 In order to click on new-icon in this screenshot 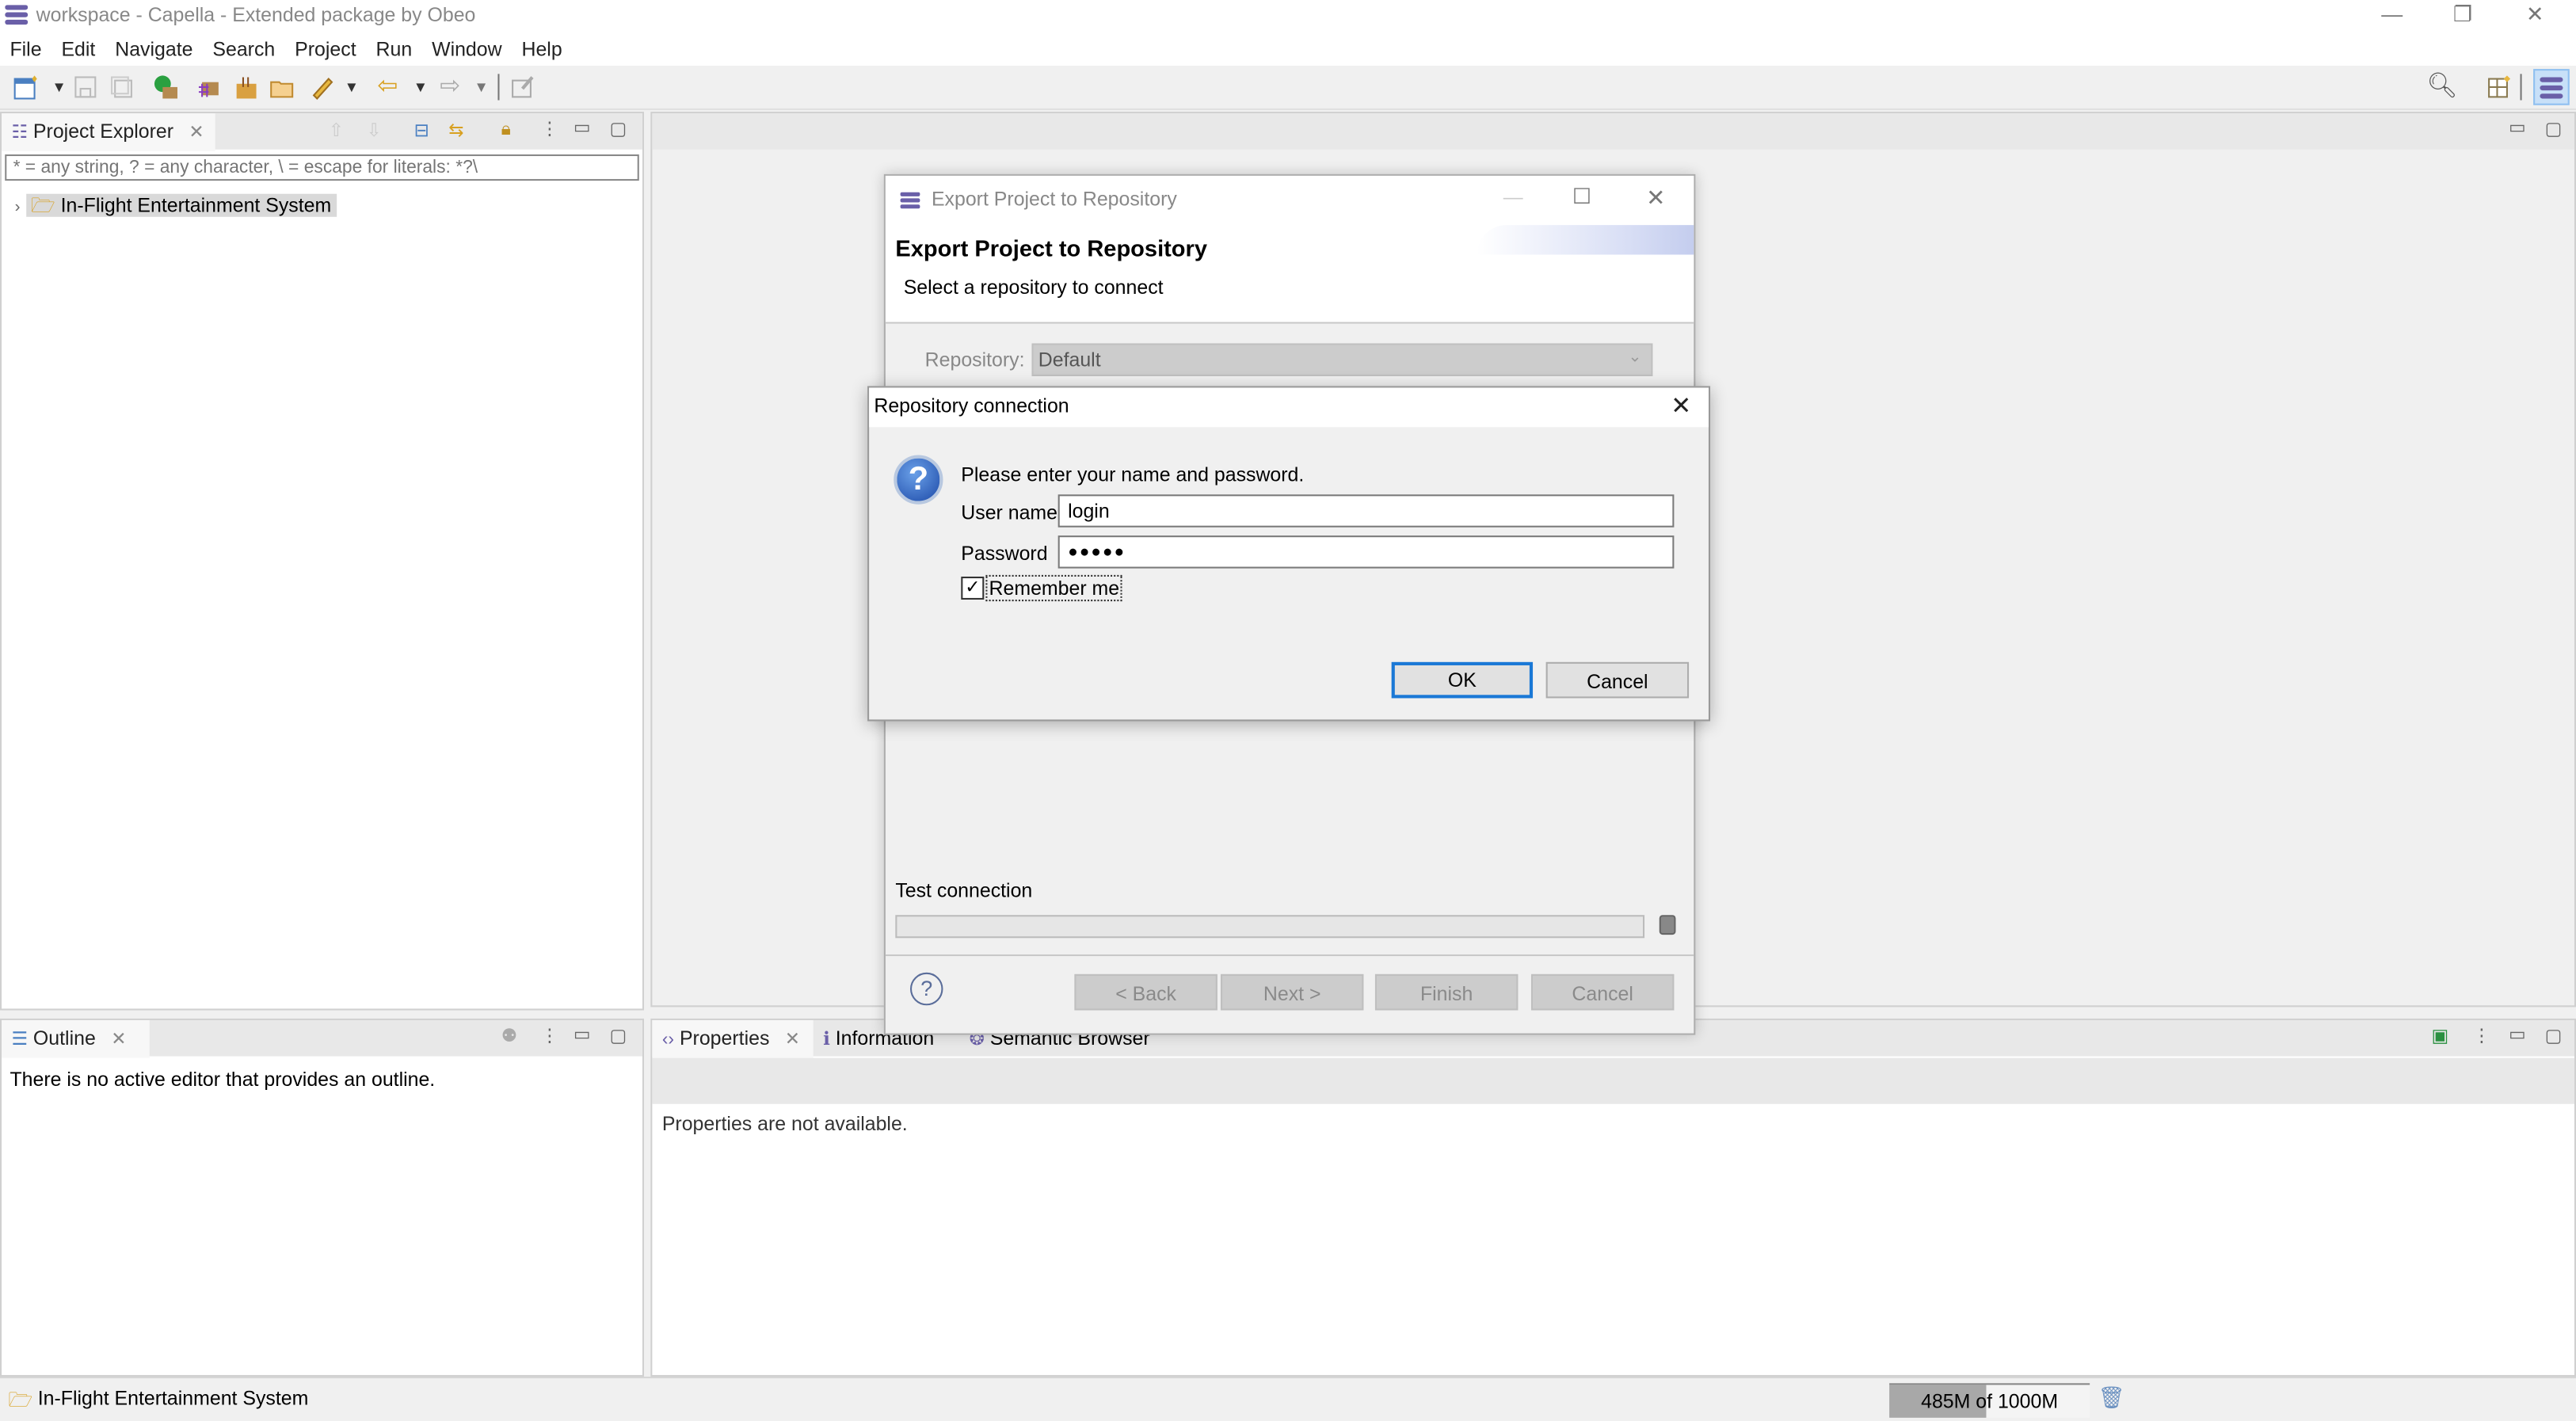, I will do `click(27, 87)`.